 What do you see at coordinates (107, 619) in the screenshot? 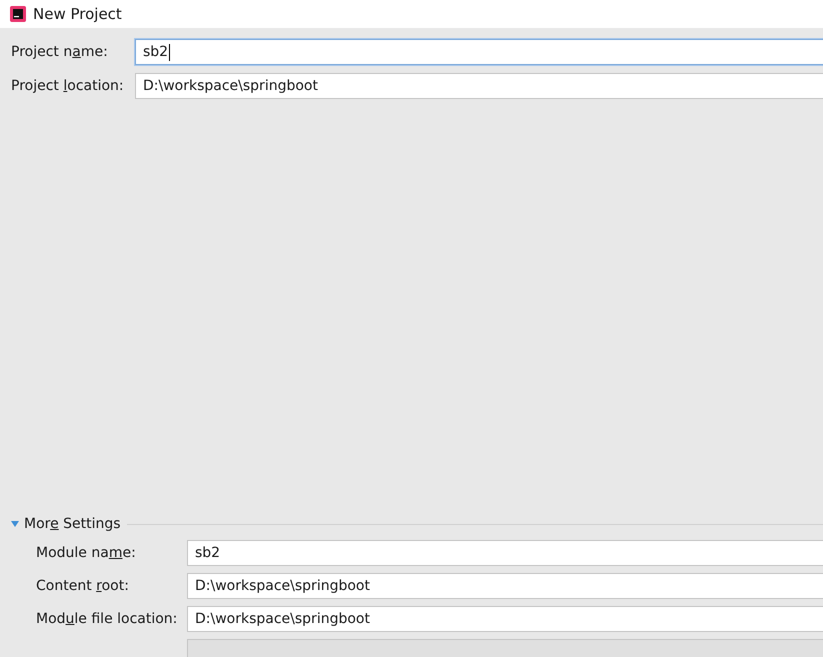
I see `field-label: Module file location:` at bounding box center [107, 619].